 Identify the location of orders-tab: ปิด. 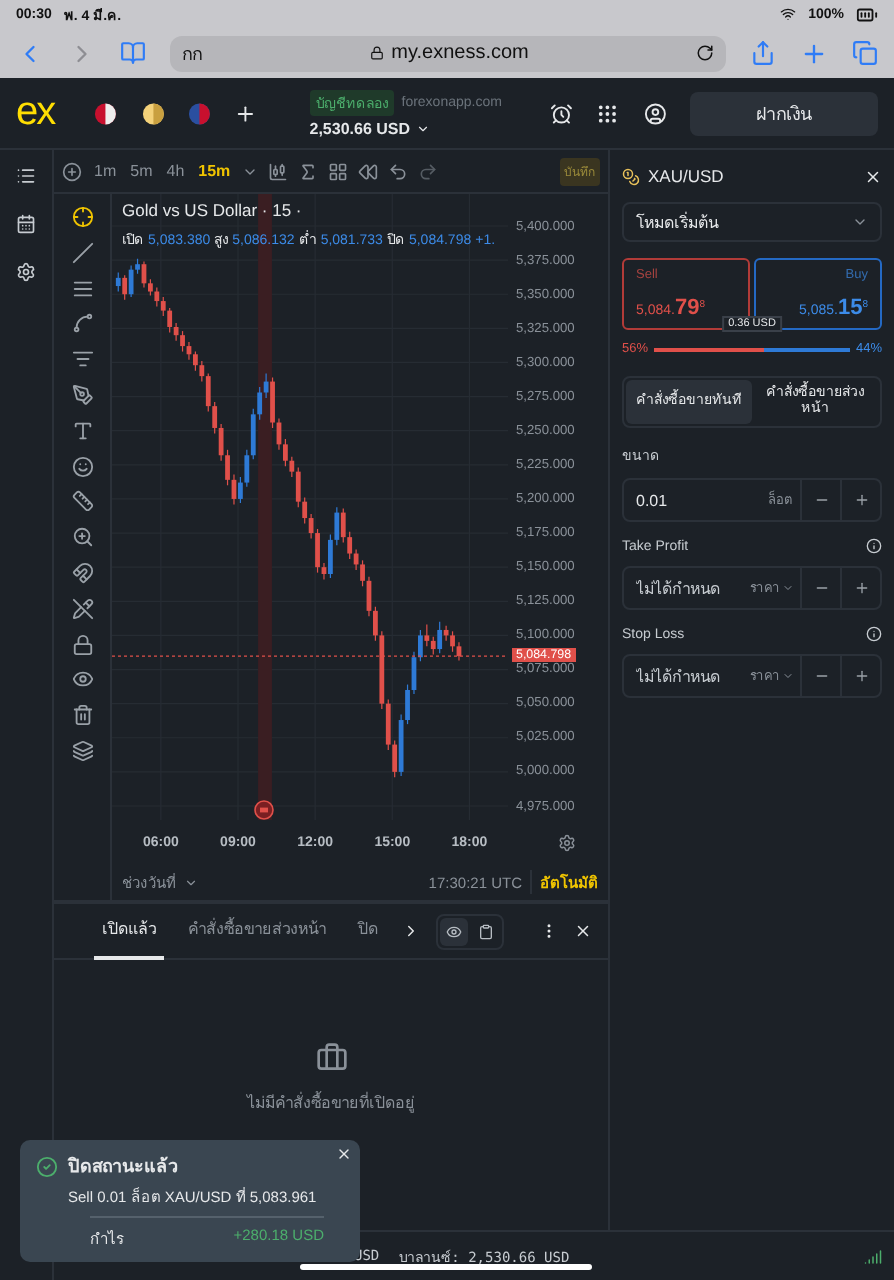
(368, 931).